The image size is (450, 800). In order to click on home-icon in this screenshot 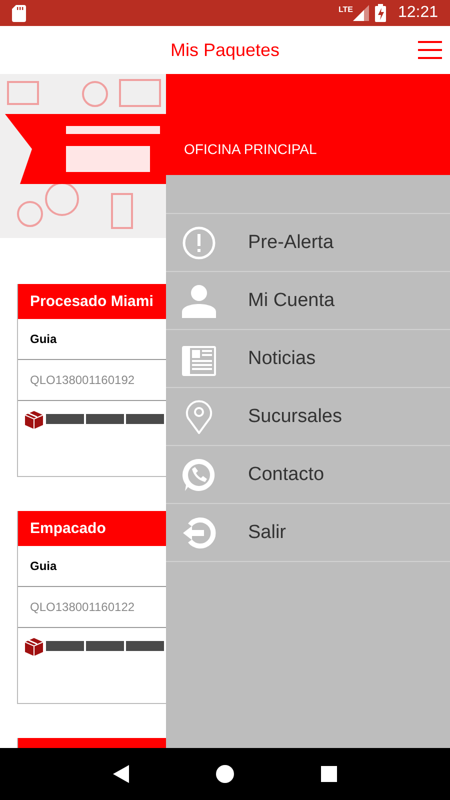, I will do `click(225, 774)`.